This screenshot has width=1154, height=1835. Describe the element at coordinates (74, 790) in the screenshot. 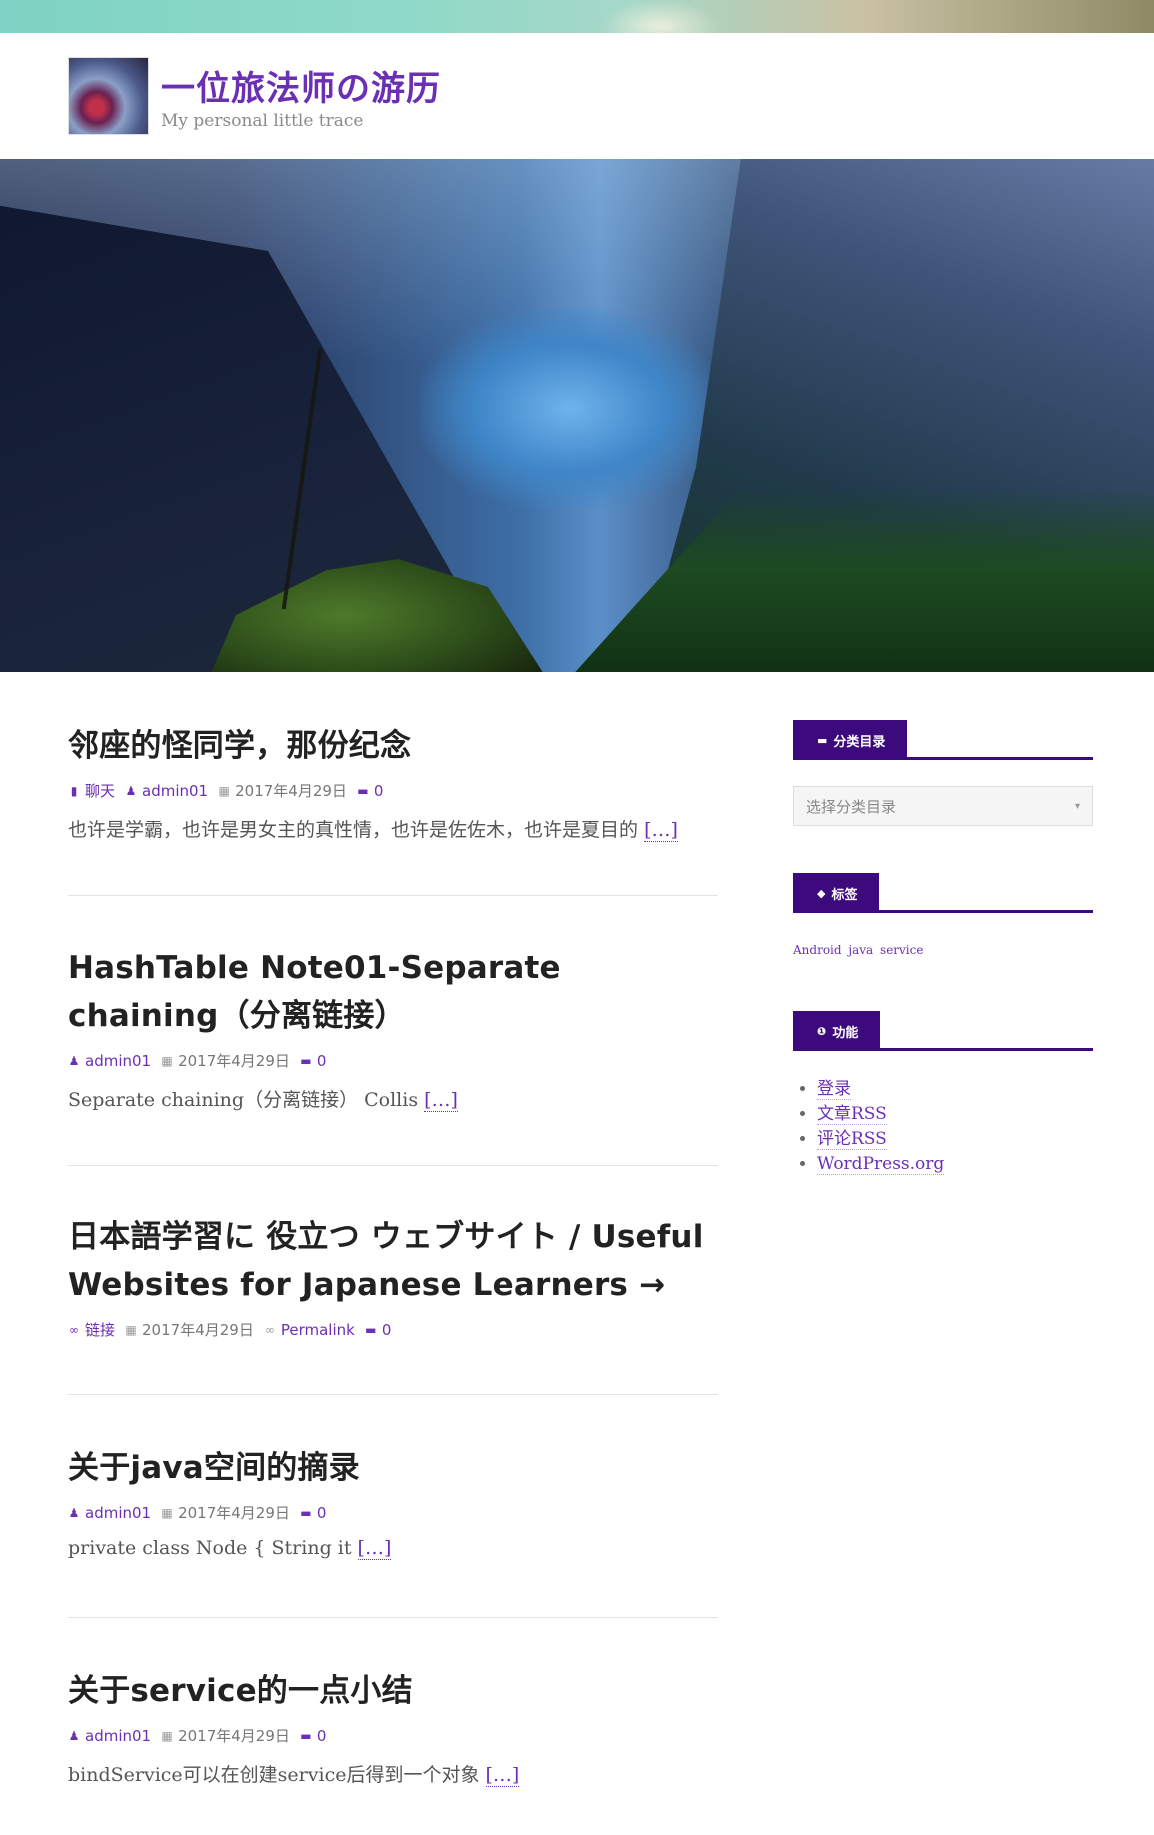

I see `chat-icon: ▮` at that location.